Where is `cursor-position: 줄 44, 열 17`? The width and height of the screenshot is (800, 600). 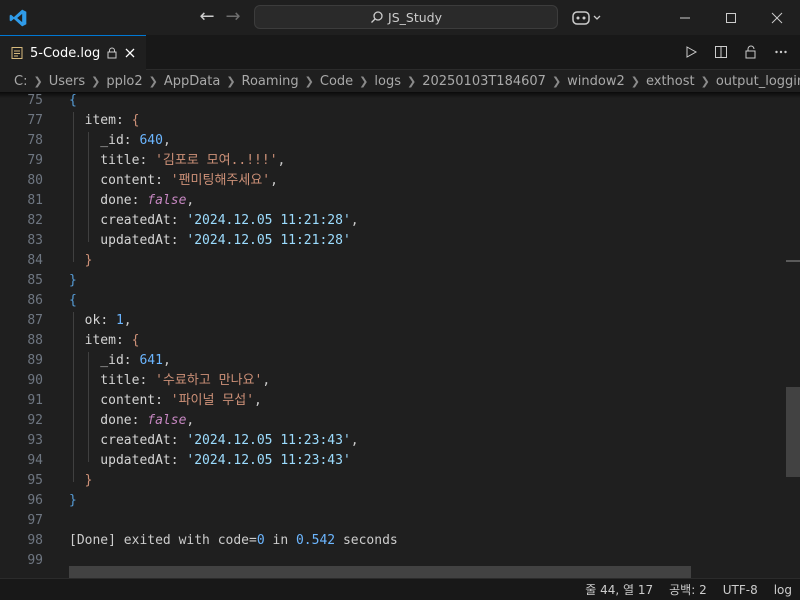
cursor-position: 줄 44, 열 17 is located at coordinates (619, 589).